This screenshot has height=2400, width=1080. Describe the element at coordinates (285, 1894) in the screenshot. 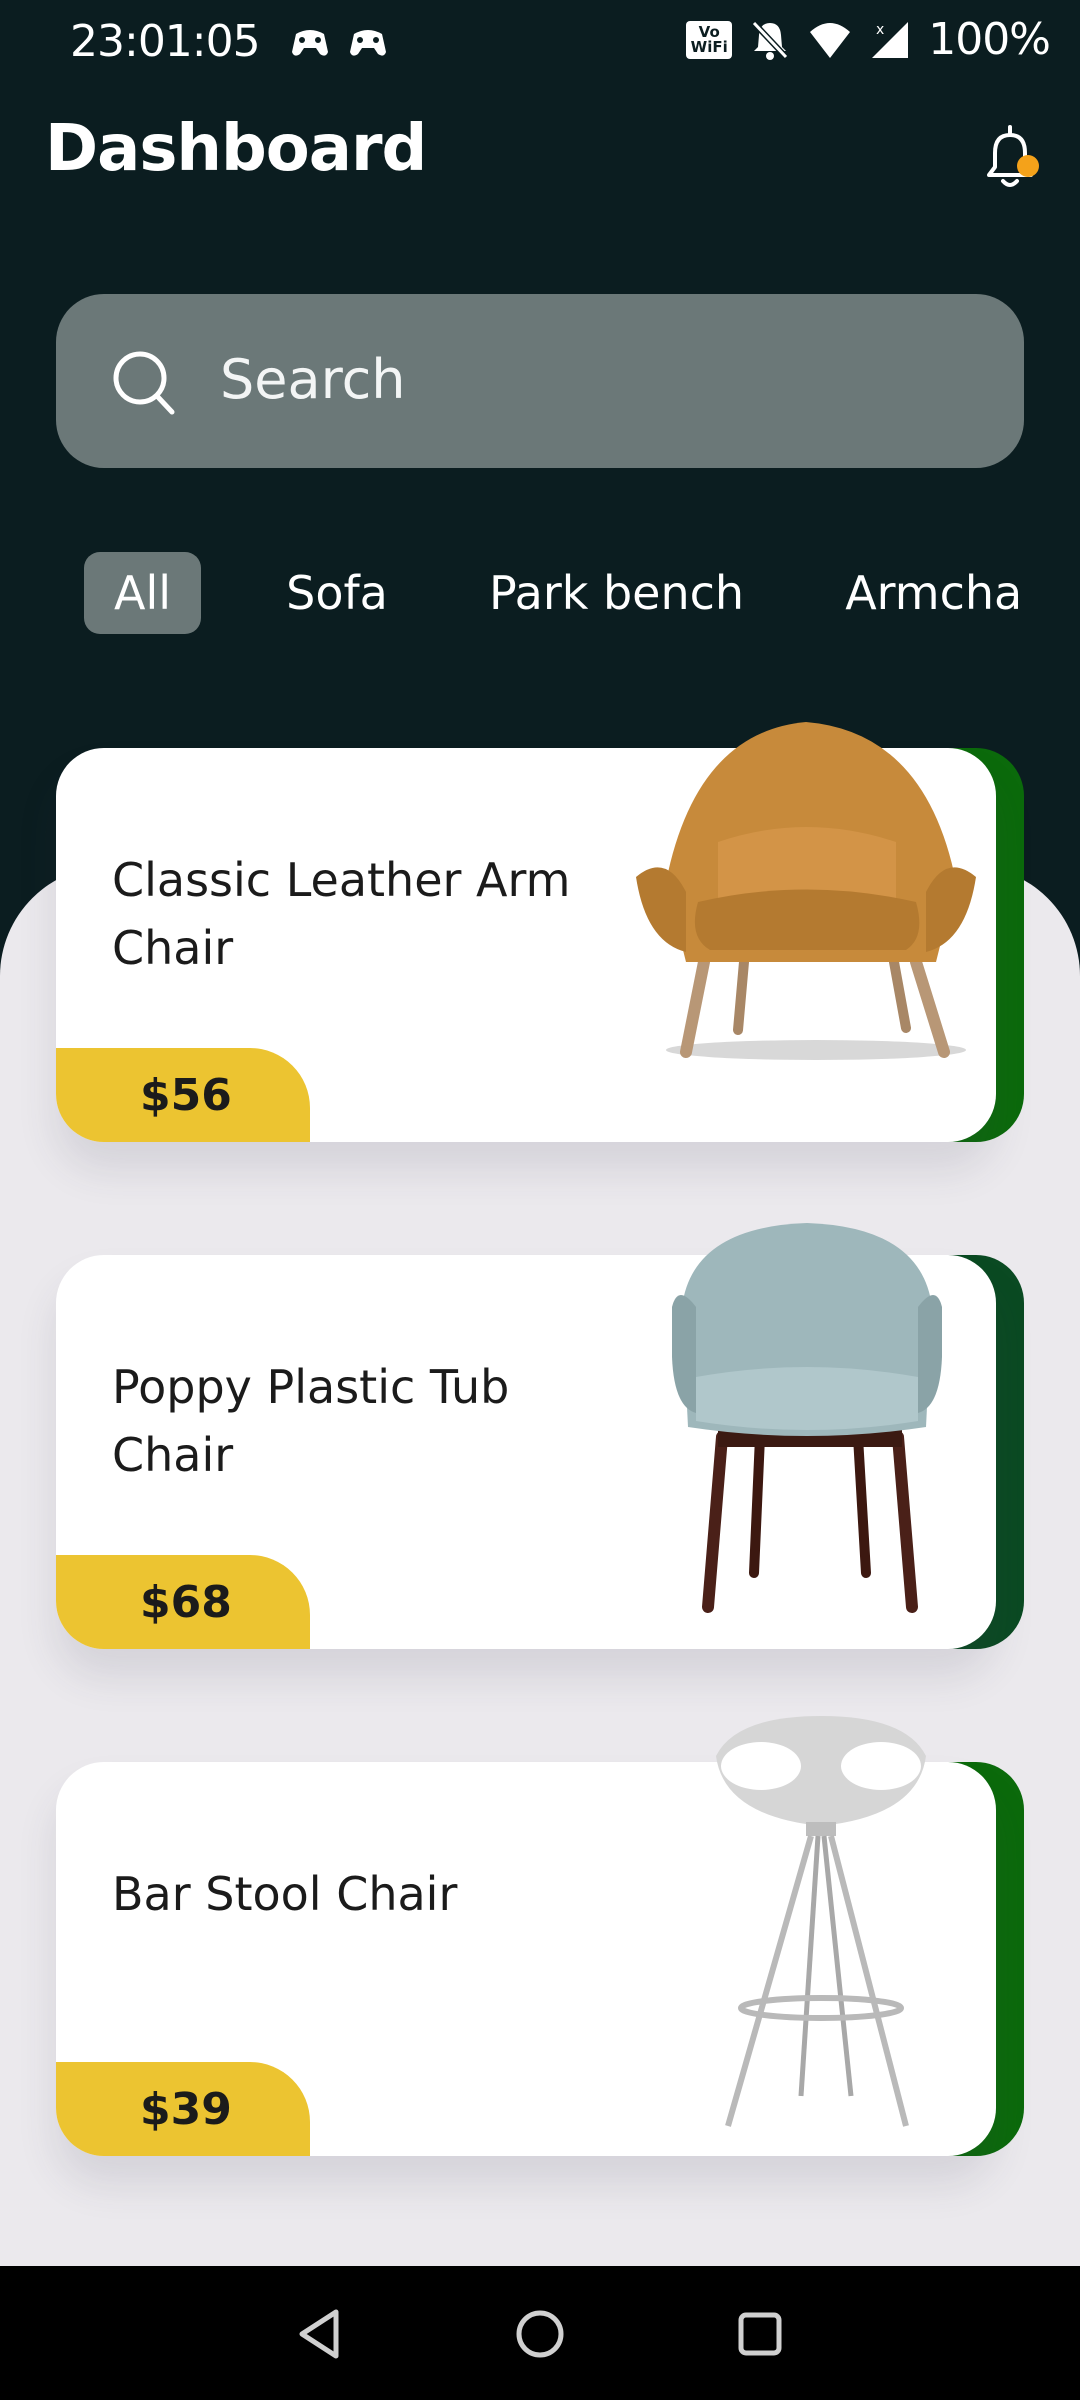

I see `product-name: Bar Stool Chair` at that location.